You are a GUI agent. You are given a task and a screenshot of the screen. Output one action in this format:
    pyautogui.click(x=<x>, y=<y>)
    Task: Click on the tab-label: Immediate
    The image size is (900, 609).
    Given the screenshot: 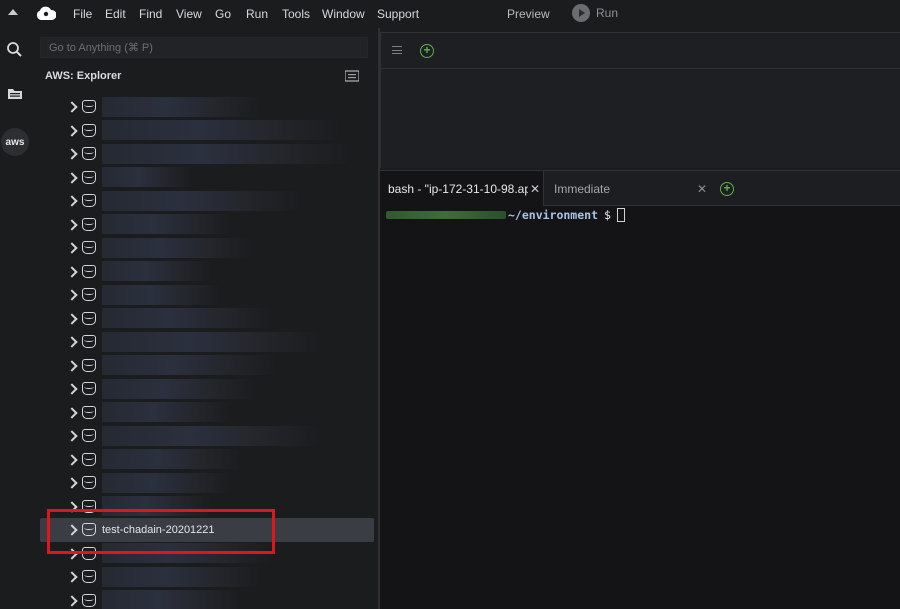 What is the action you would take?
    pyautogui.click(x=582, y=188)
    